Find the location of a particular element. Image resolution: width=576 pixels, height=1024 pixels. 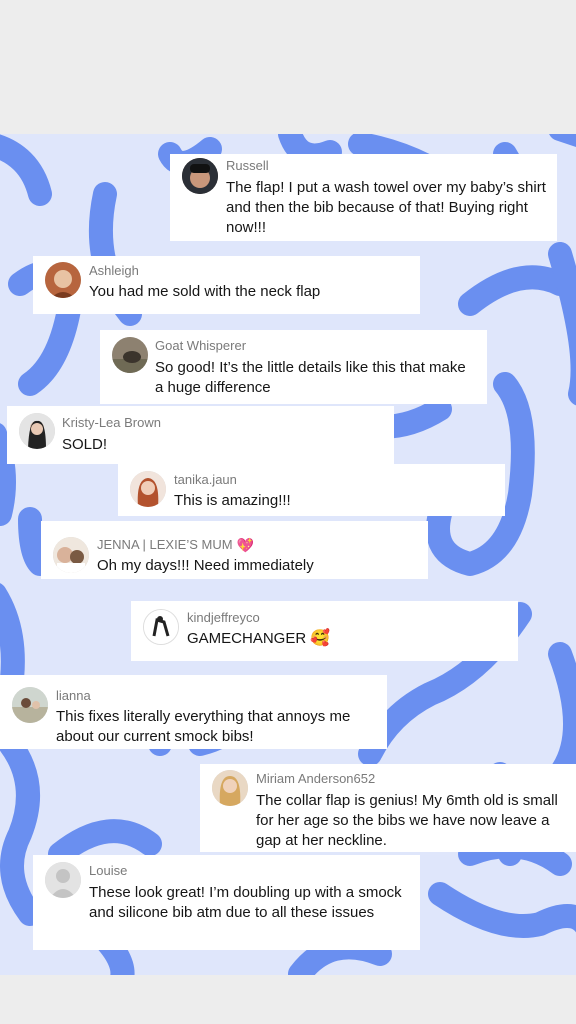

comment-username: tanika.jaun is located at coordinates (205, 479).